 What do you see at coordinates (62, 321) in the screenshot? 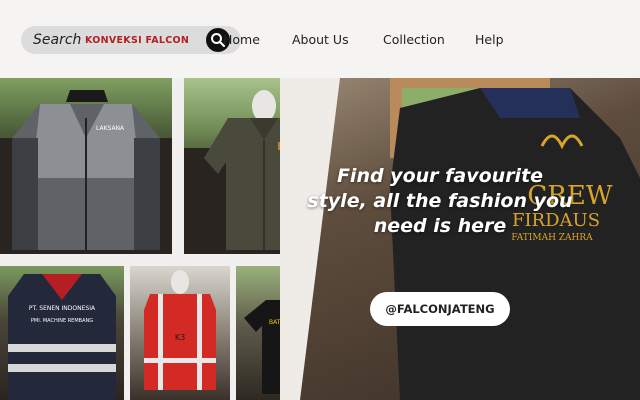
I see `vest-sublabel: PMI. MACHINE REMBANG` at bounding box center [62, 321].